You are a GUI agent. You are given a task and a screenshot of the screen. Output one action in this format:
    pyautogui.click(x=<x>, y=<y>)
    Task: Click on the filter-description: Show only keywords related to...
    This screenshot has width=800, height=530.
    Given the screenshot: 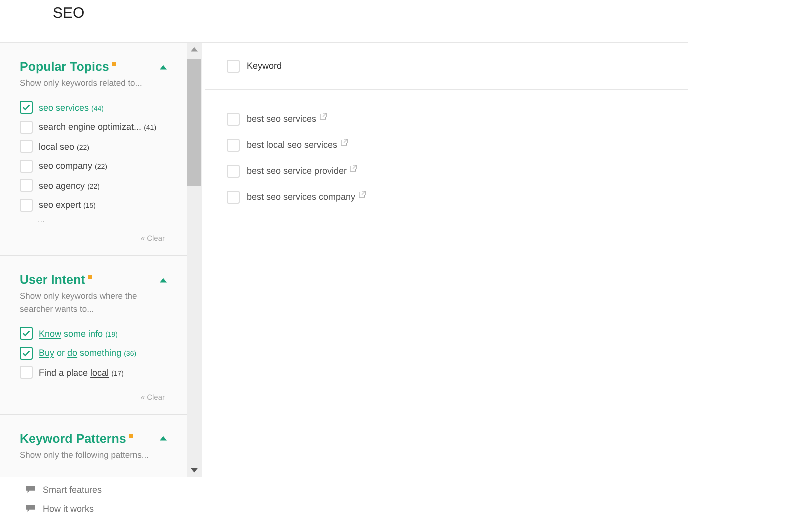 What is the action you would take?
    pyautogui.click(x=82, y=83)
    